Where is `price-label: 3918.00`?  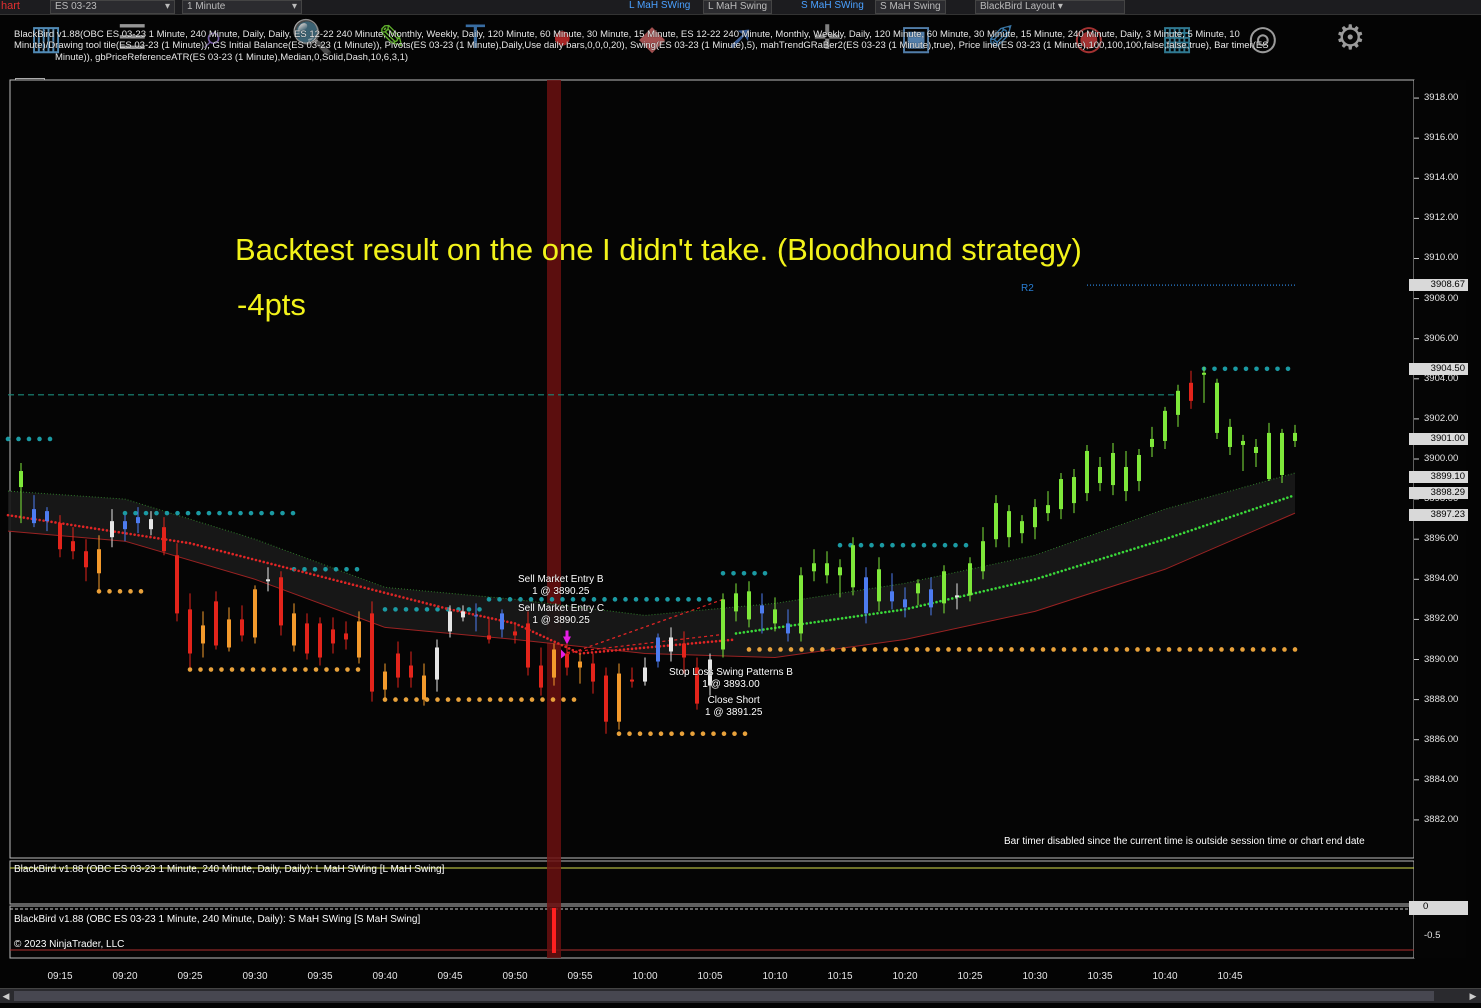 price-label: 3918.00 is located at coordinates (1441, 98).